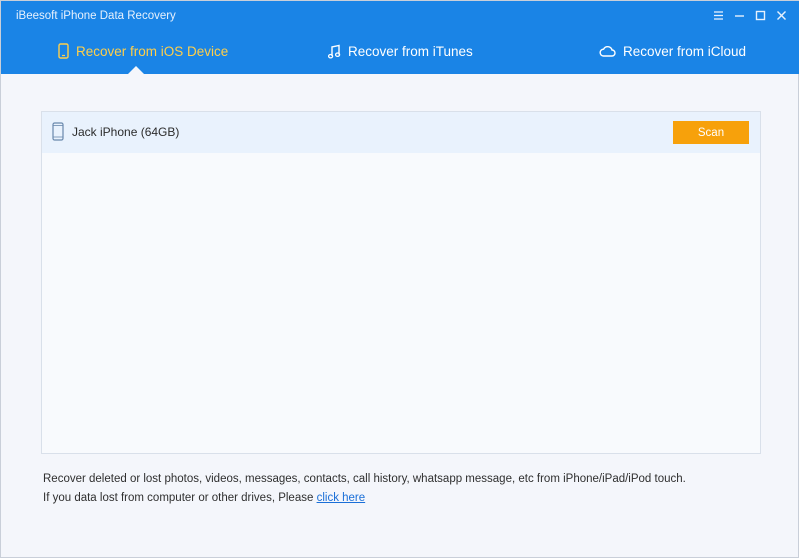 Image resolution: width=799 pixels, height=558 pixels. I want to click on active-tab-pointer, so click(136, 70).